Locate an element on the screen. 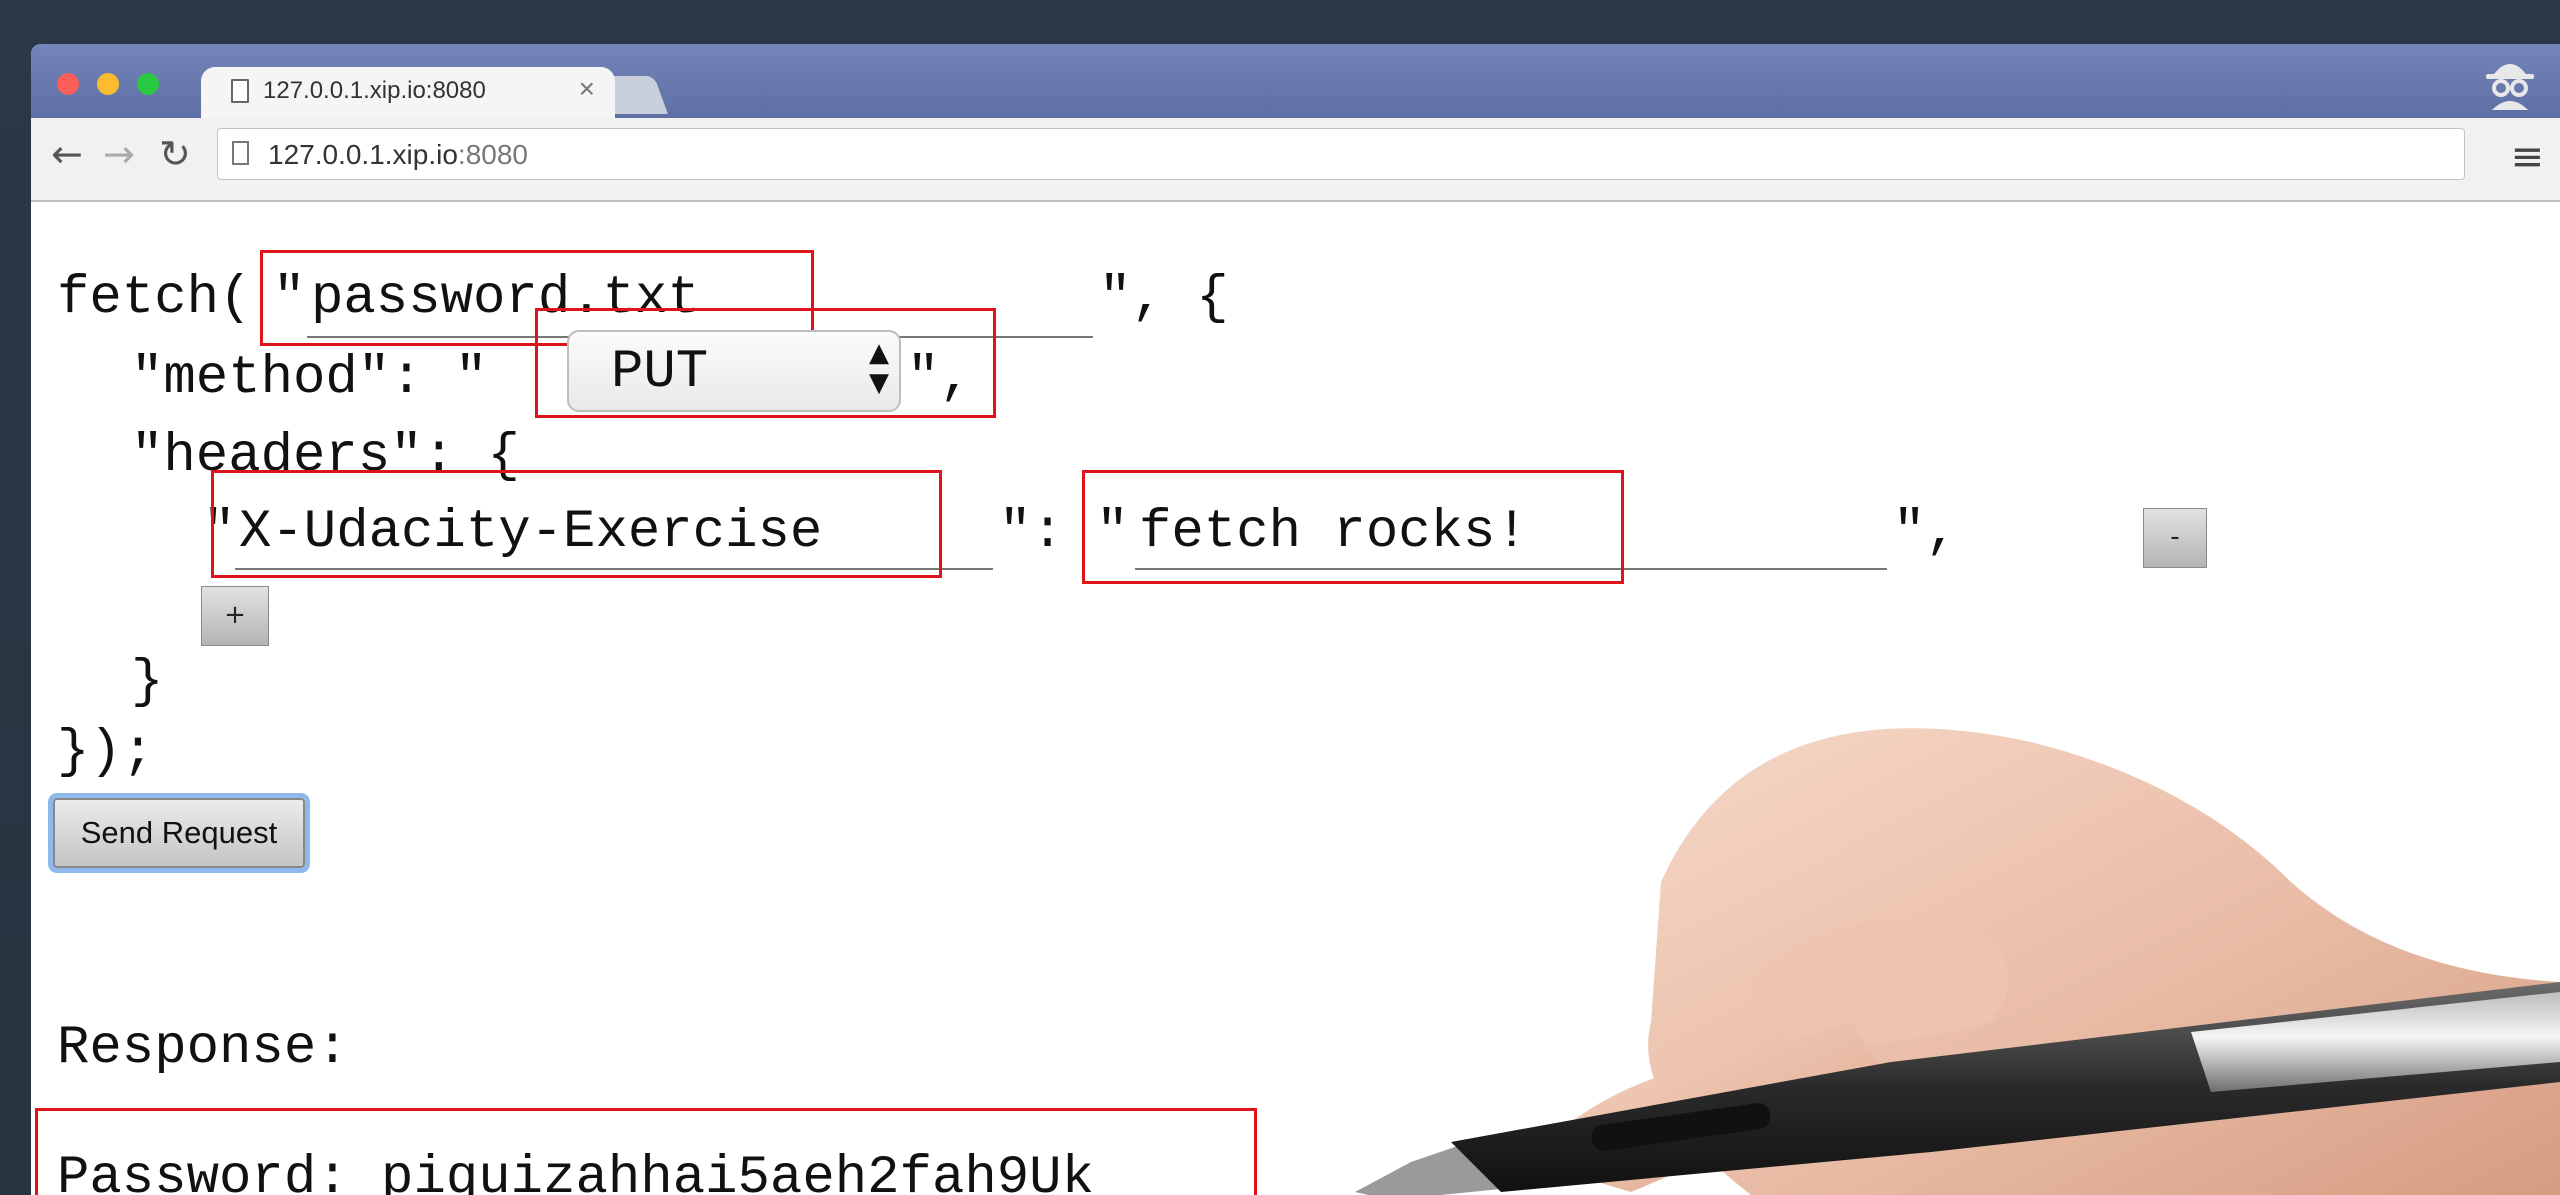  code-fetch-open: fetch( is located at coordinates (154, 298).